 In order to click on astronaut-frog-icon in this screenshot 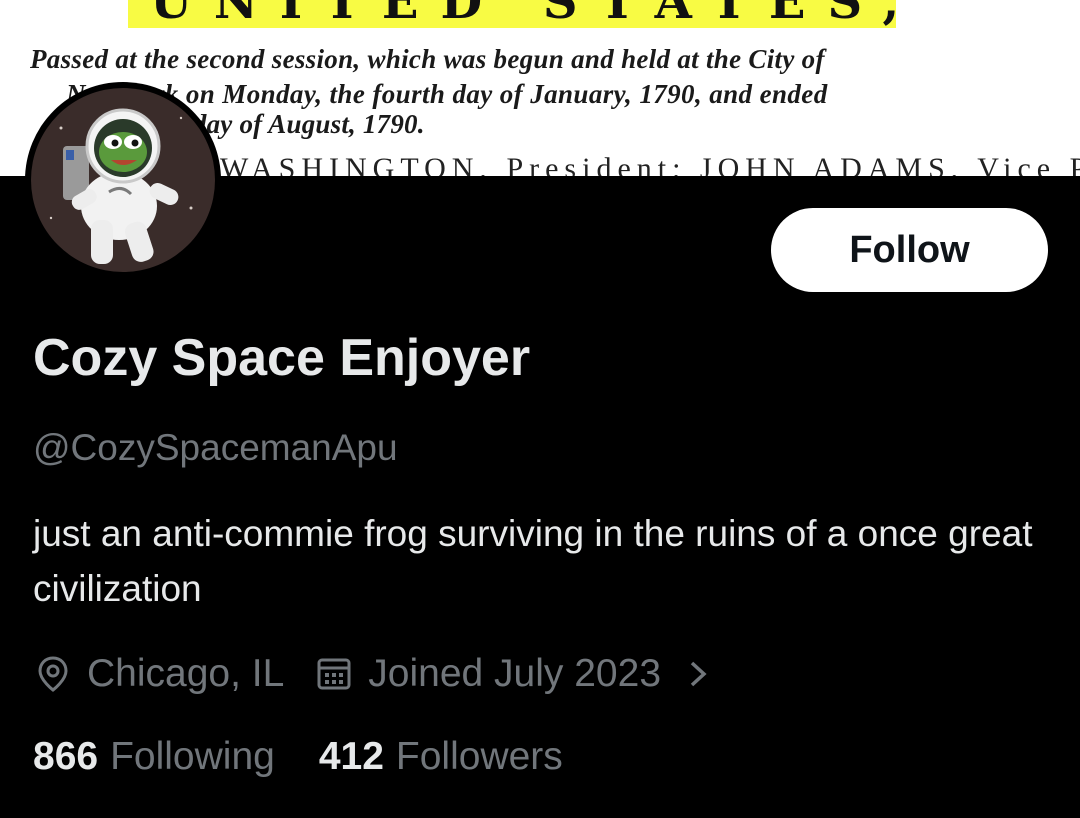, I will do `click(123, 180)`.